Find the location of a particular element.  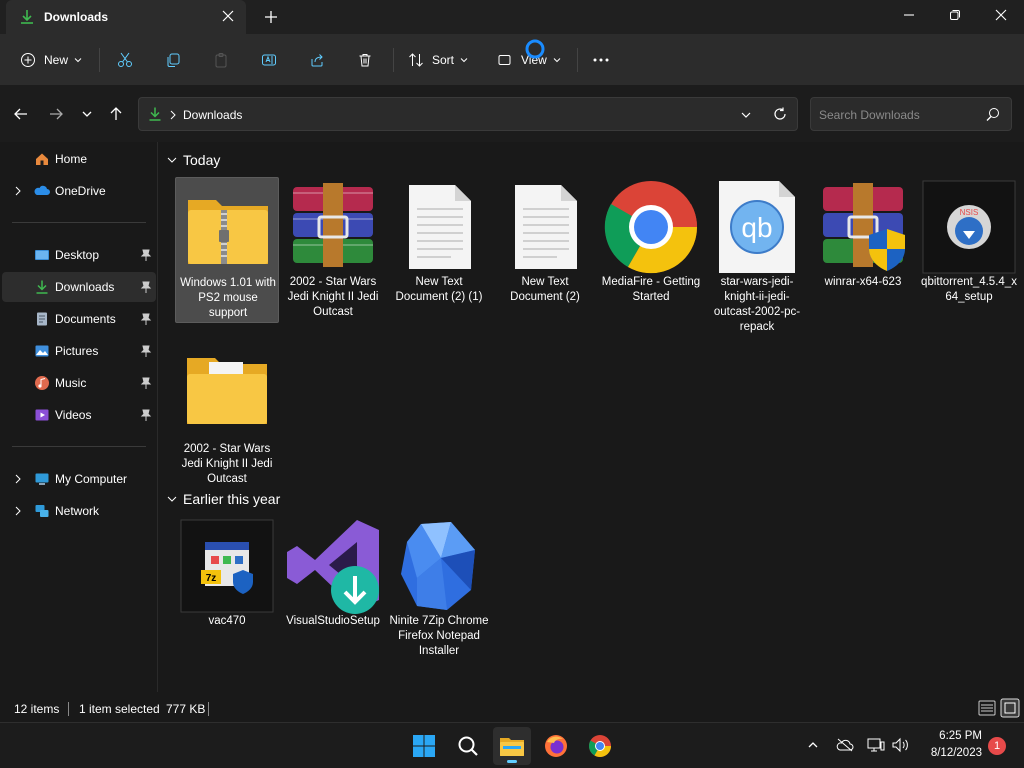

taskbar-firefox is located at coordinates (556, 746).